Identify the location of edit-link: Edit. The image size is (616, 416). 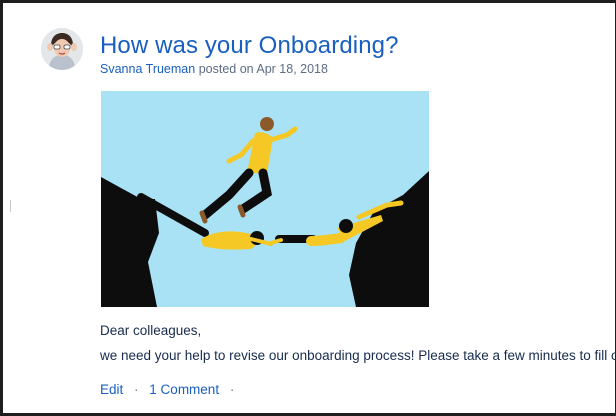
(111, 389).